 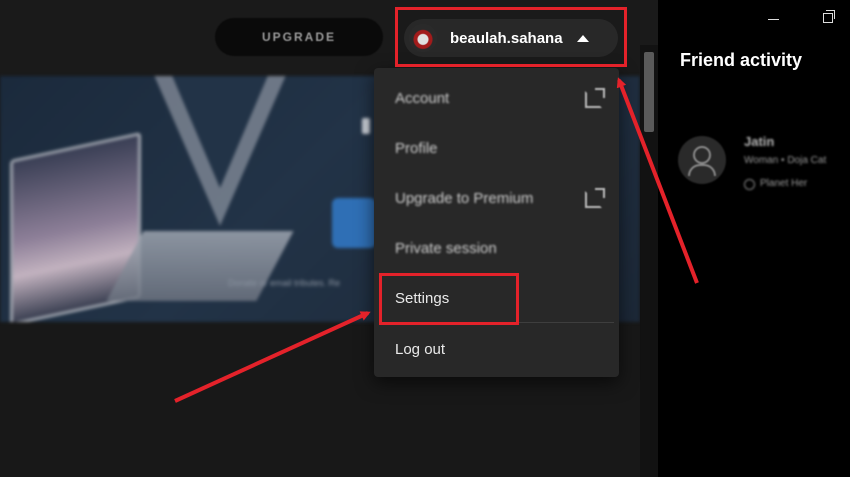 What do you see at coordinates (272, 357) in the screenshot?
I see `arrow-to-settings` at bounding box center [272, 357].